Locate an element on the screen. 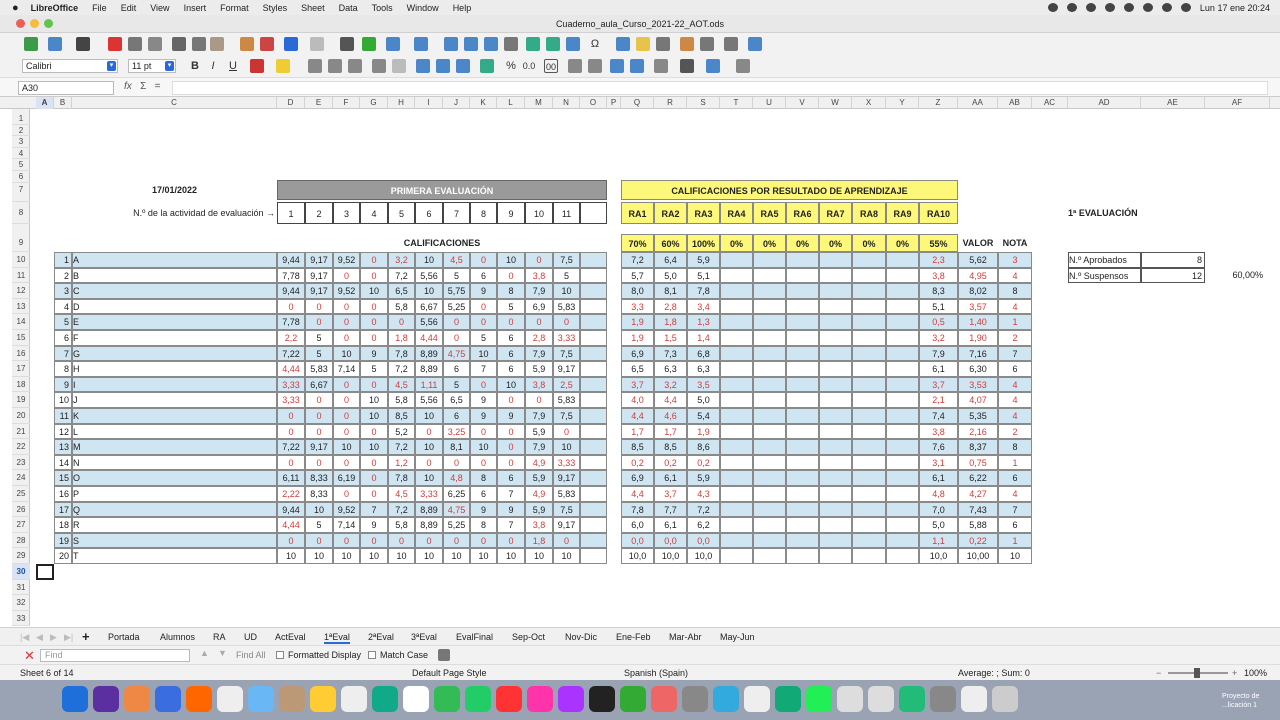  column-header-y: Y is located at coordinates (902, 103).